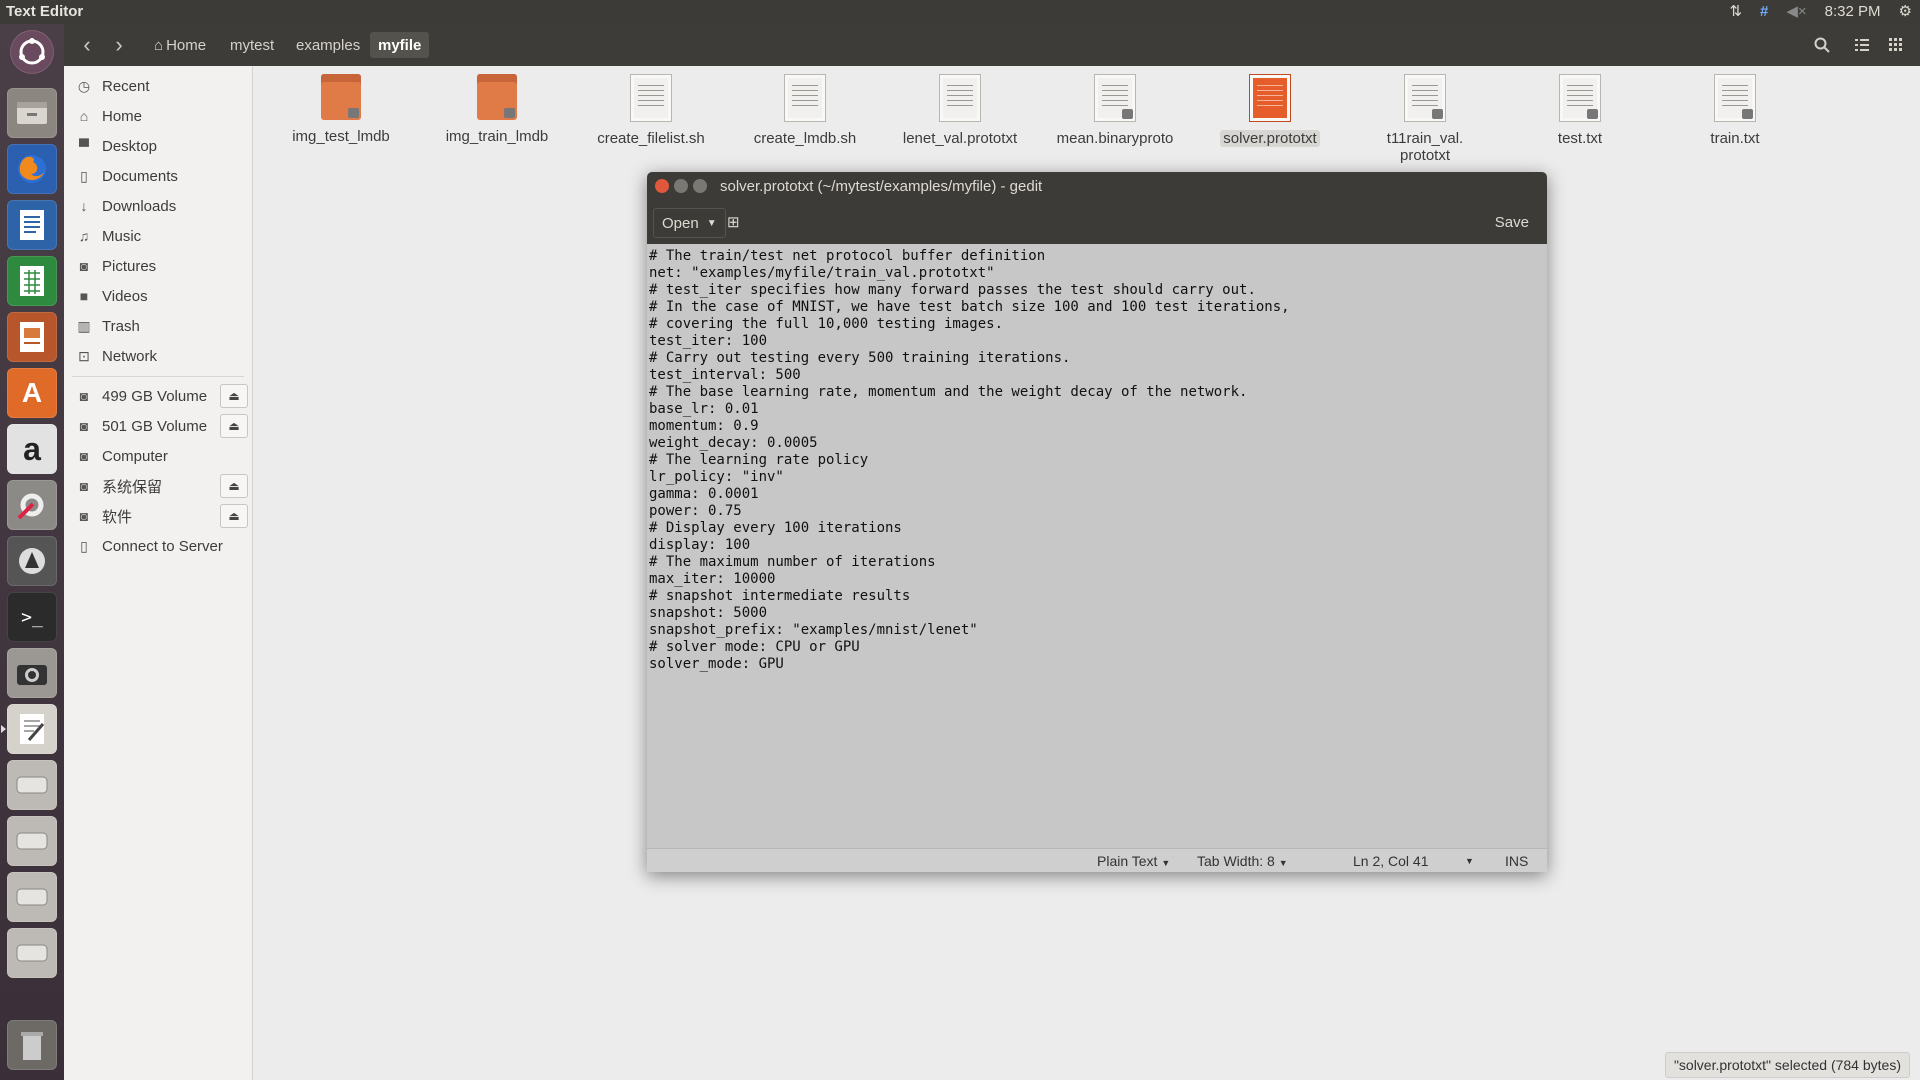 This screenshot has height=1080, width=1920. Describe the element at coordinates (1735, 110) in the screenshot. I see `file-item: train.txt` at that location.